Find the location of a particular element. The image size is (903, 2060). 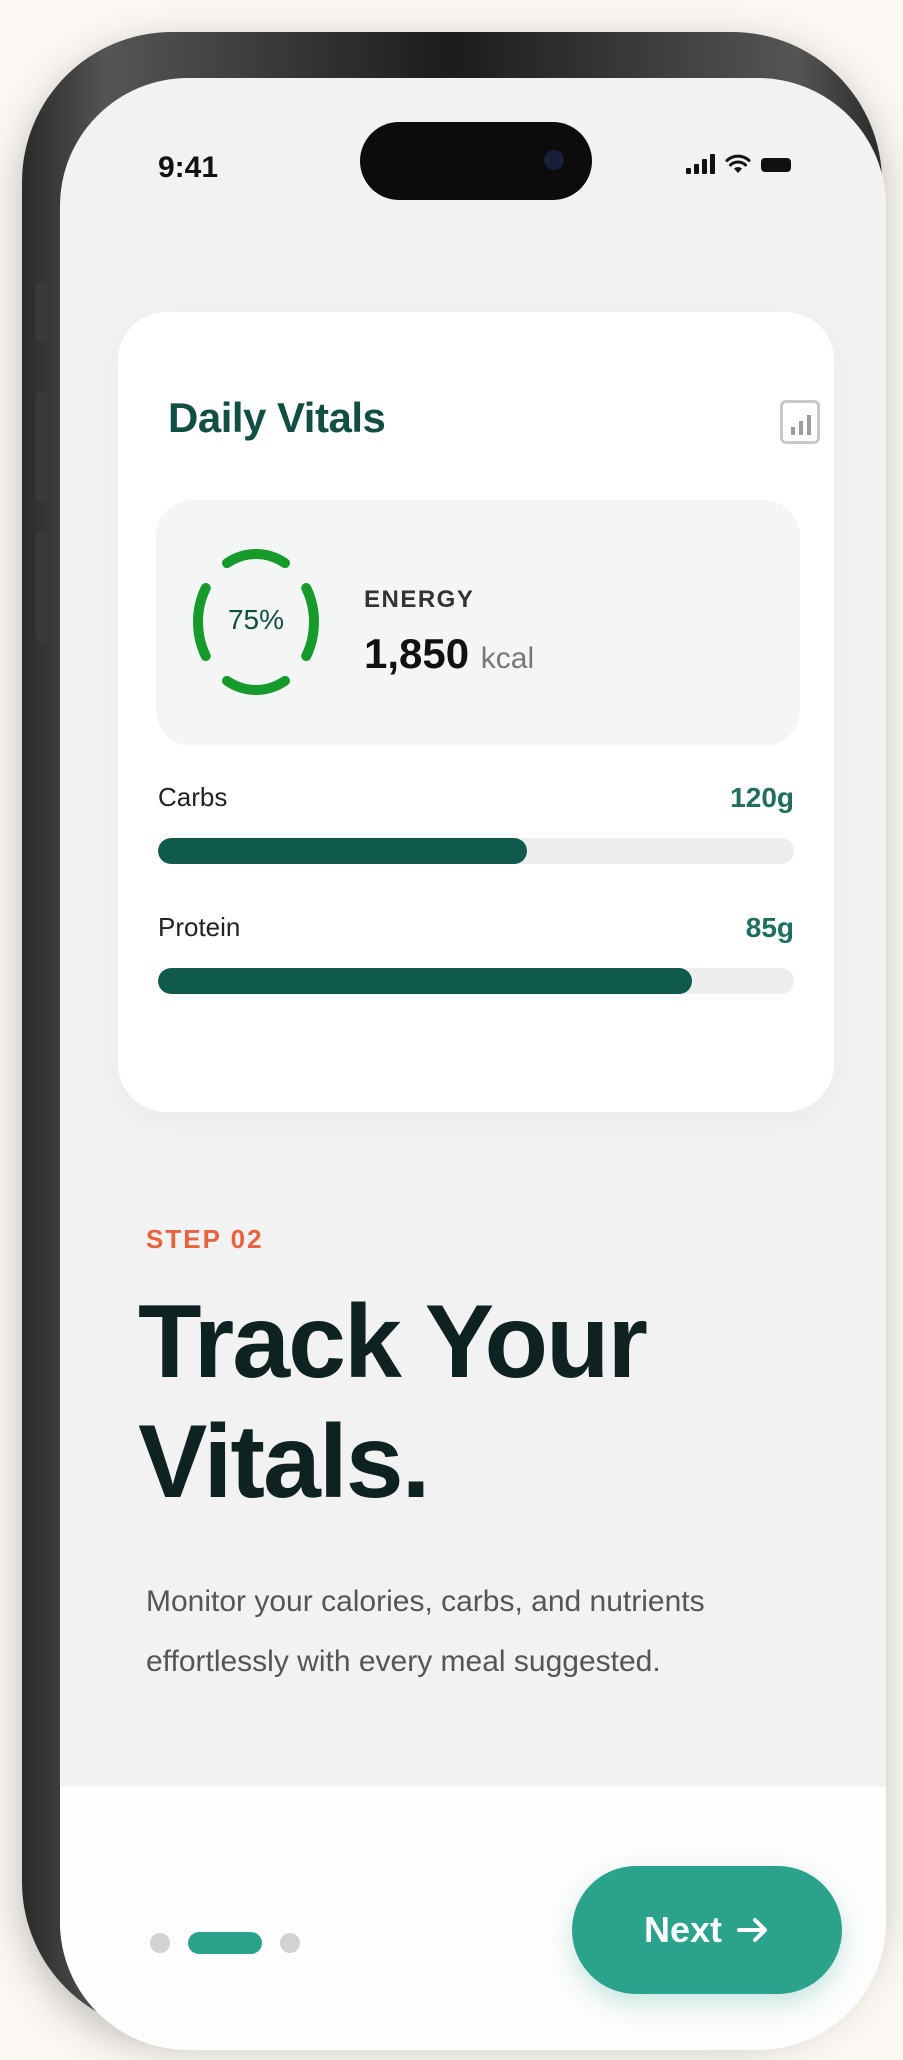

camera-icon is located at coordinates (554, 160).